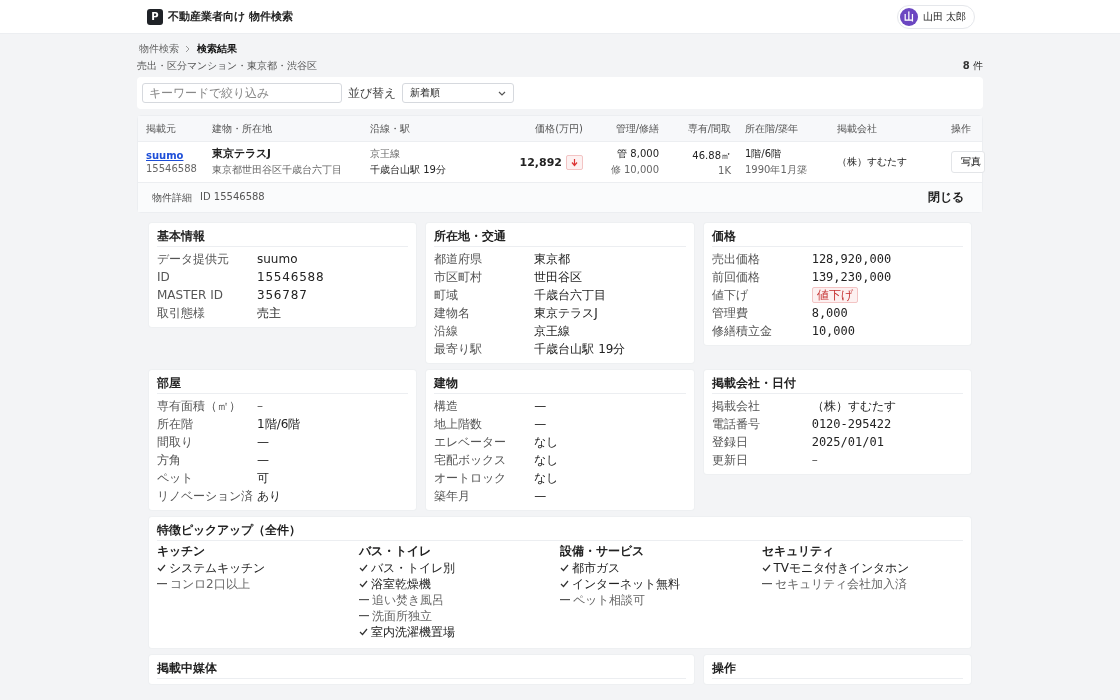  I want to click on field-label: 所在階, so click(175, 424).